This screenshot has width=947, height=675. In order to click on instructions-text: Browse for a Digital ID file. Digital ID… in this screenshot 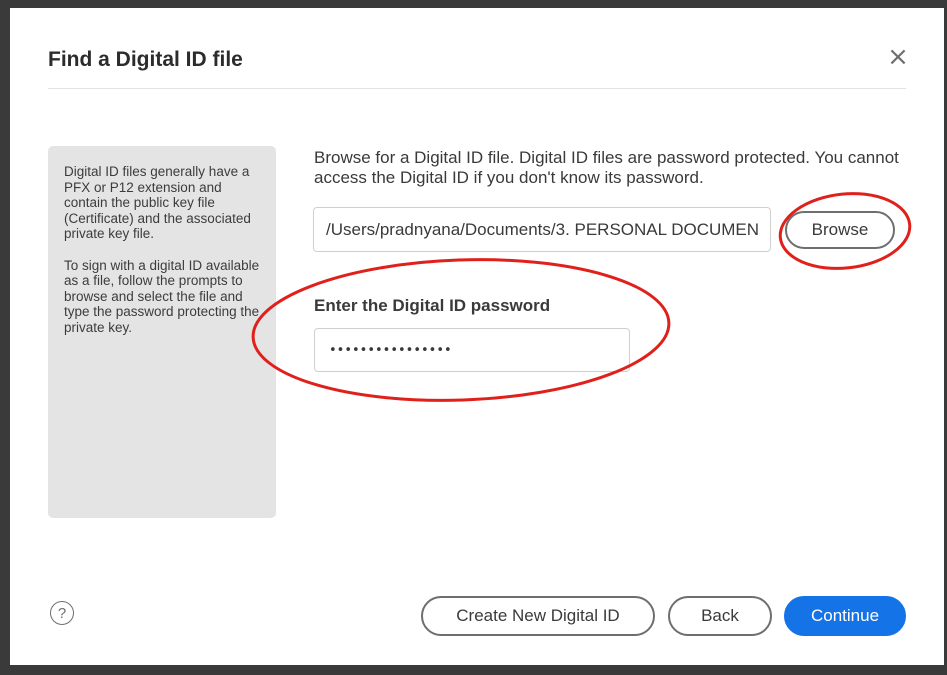, I will do `click(606, 167)`.